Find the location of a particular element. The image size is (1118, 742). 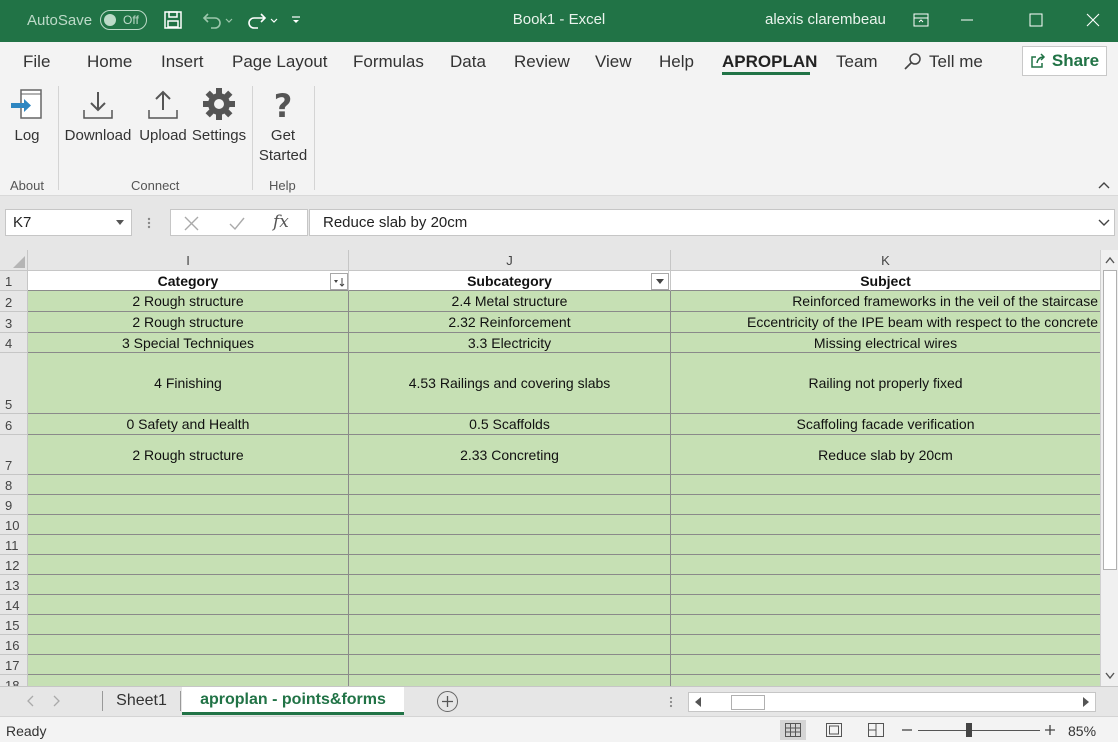

tell-me-search: Tell me is located at coordinates (943, 62).